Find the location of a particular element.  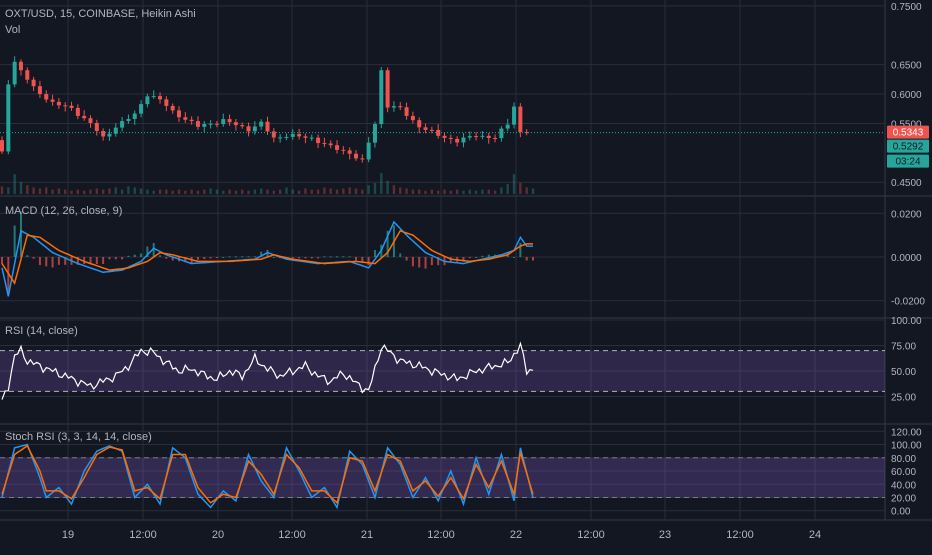

macd-pane is located at coordinates (267, 254).